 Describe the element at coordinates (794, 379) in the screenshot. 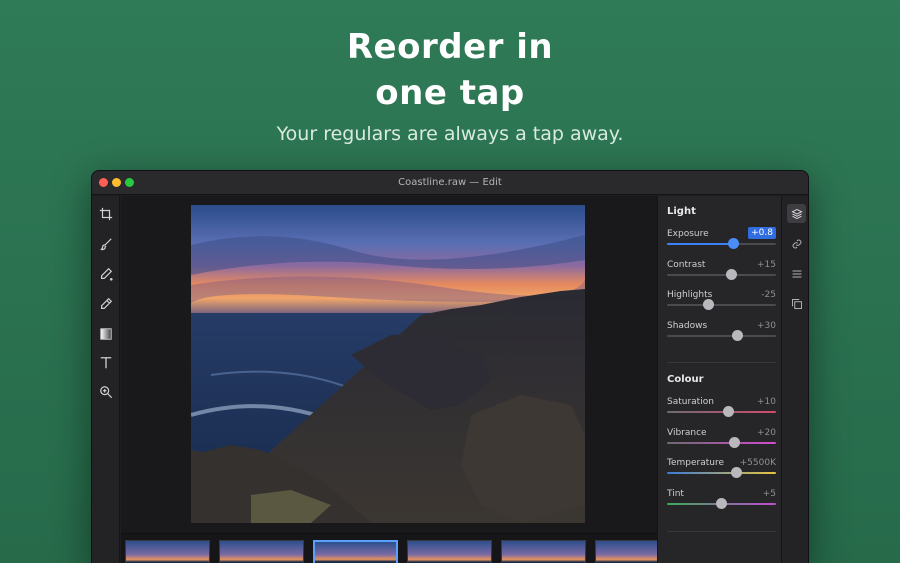

I see `inspector-rail` at that location.